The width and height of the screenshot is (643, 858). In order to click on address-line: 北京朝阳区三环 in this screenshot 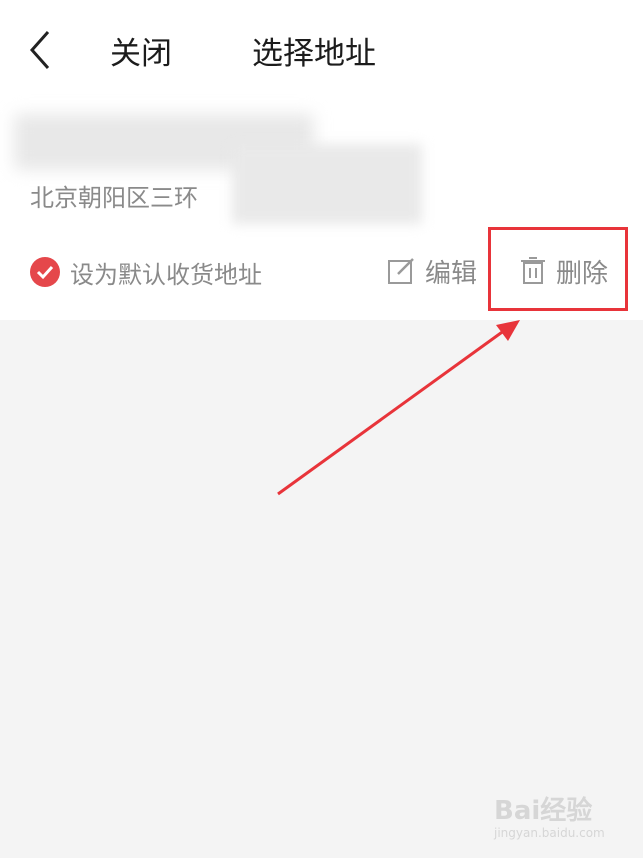, I will do `click(114, 198)`.